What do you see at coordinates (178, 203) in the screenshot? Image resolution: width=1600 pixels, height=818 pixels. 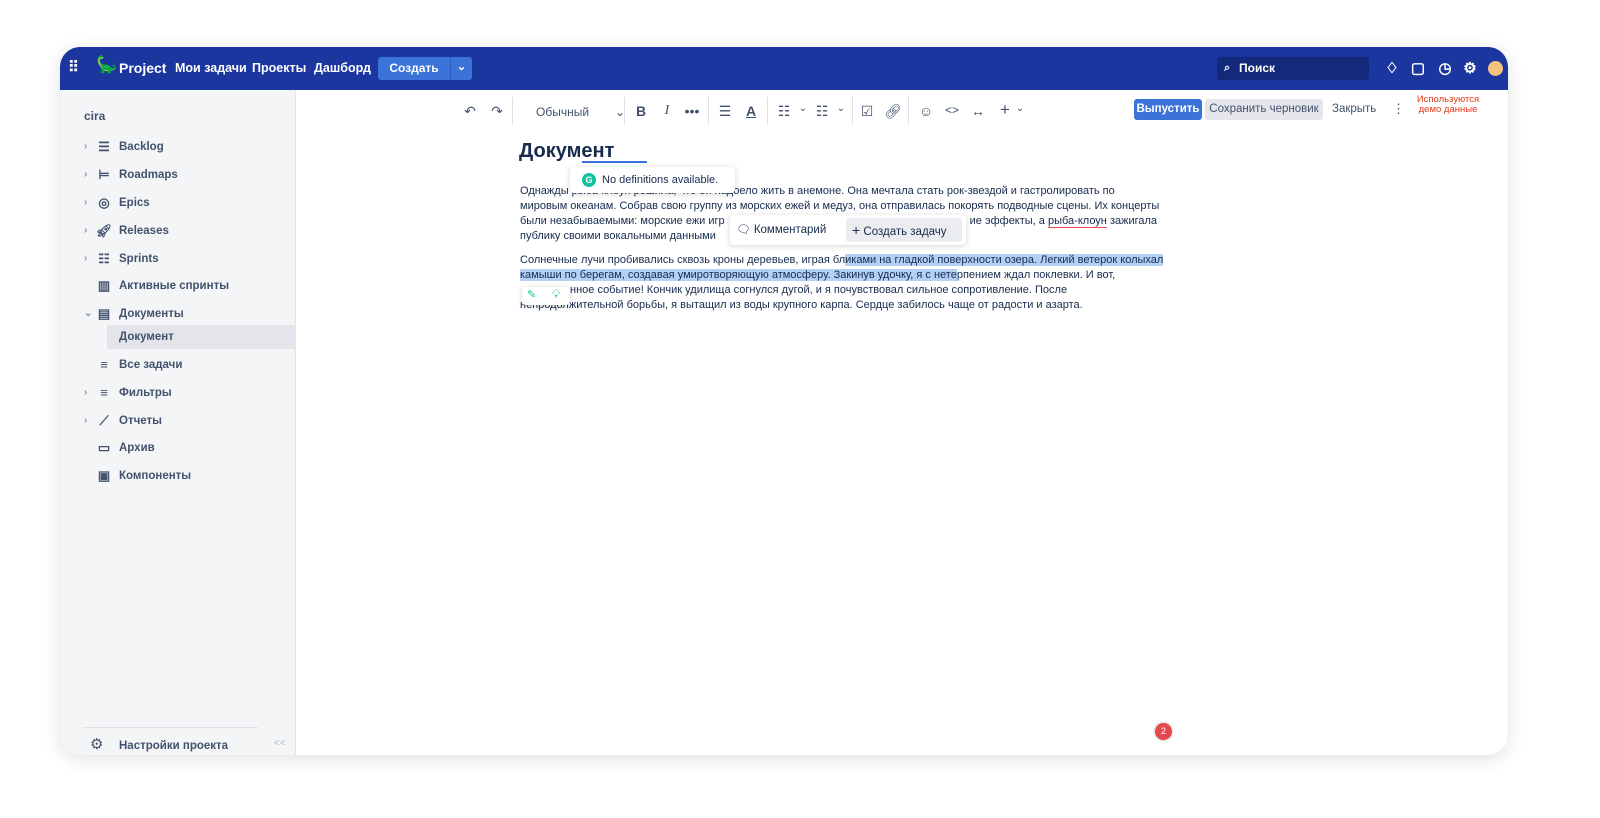 I see `sidebar-item-3: › ◎ Epics` at bounding box center [178, 203].